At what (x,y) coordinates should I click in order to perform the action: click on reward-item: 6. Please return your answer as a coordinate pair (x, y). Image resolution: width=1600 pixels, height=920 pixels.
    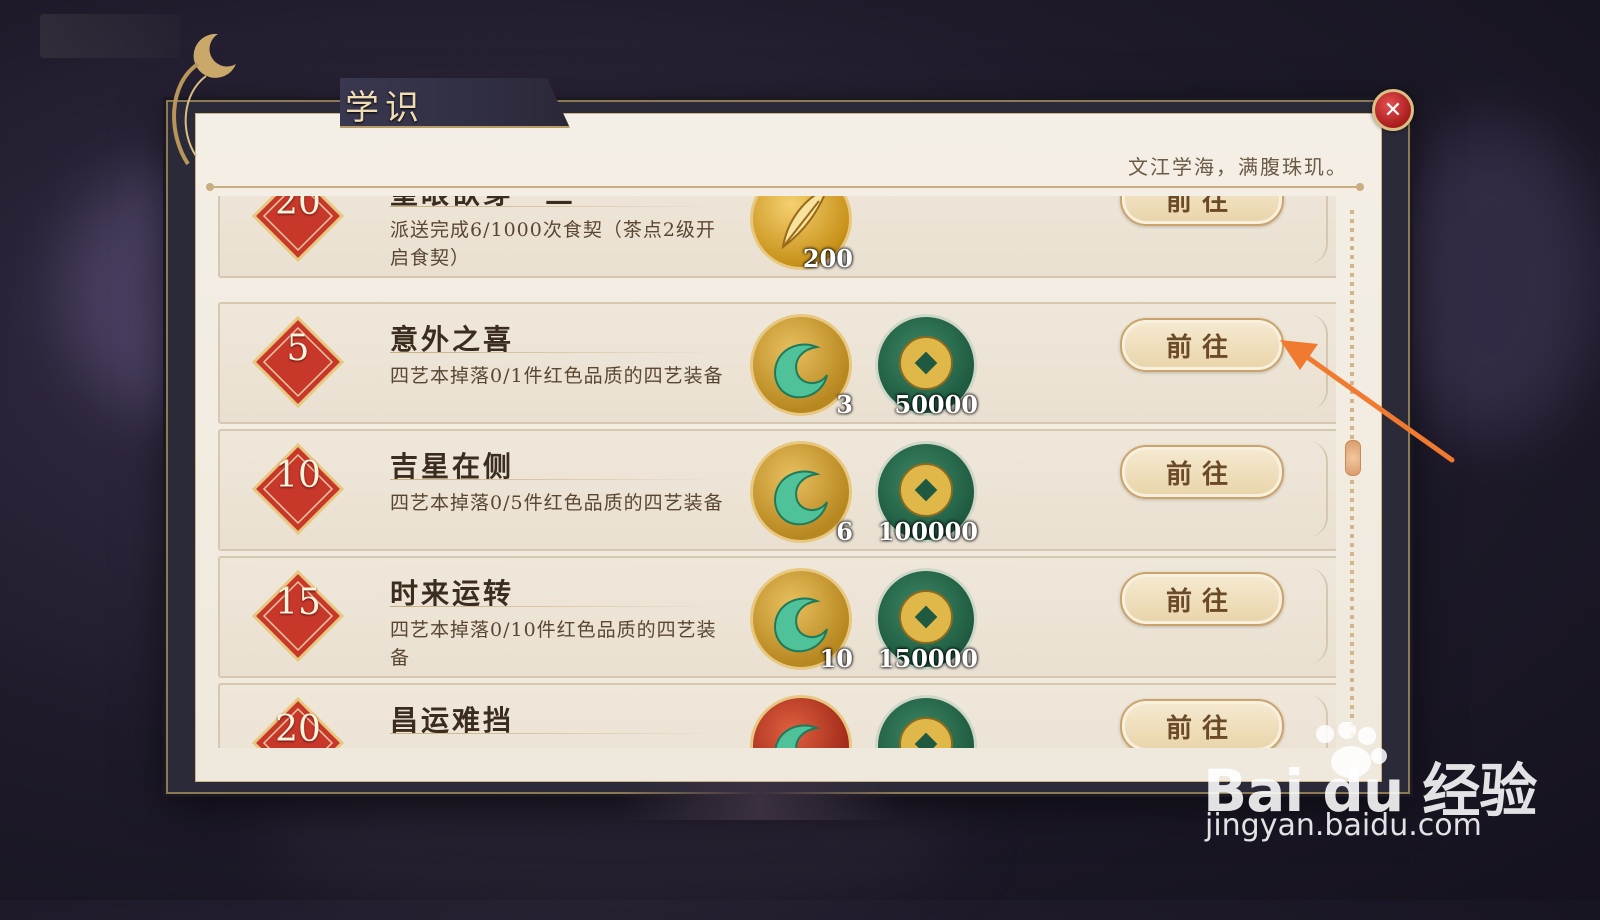
    Looking at the image, I should click on (801, 493).